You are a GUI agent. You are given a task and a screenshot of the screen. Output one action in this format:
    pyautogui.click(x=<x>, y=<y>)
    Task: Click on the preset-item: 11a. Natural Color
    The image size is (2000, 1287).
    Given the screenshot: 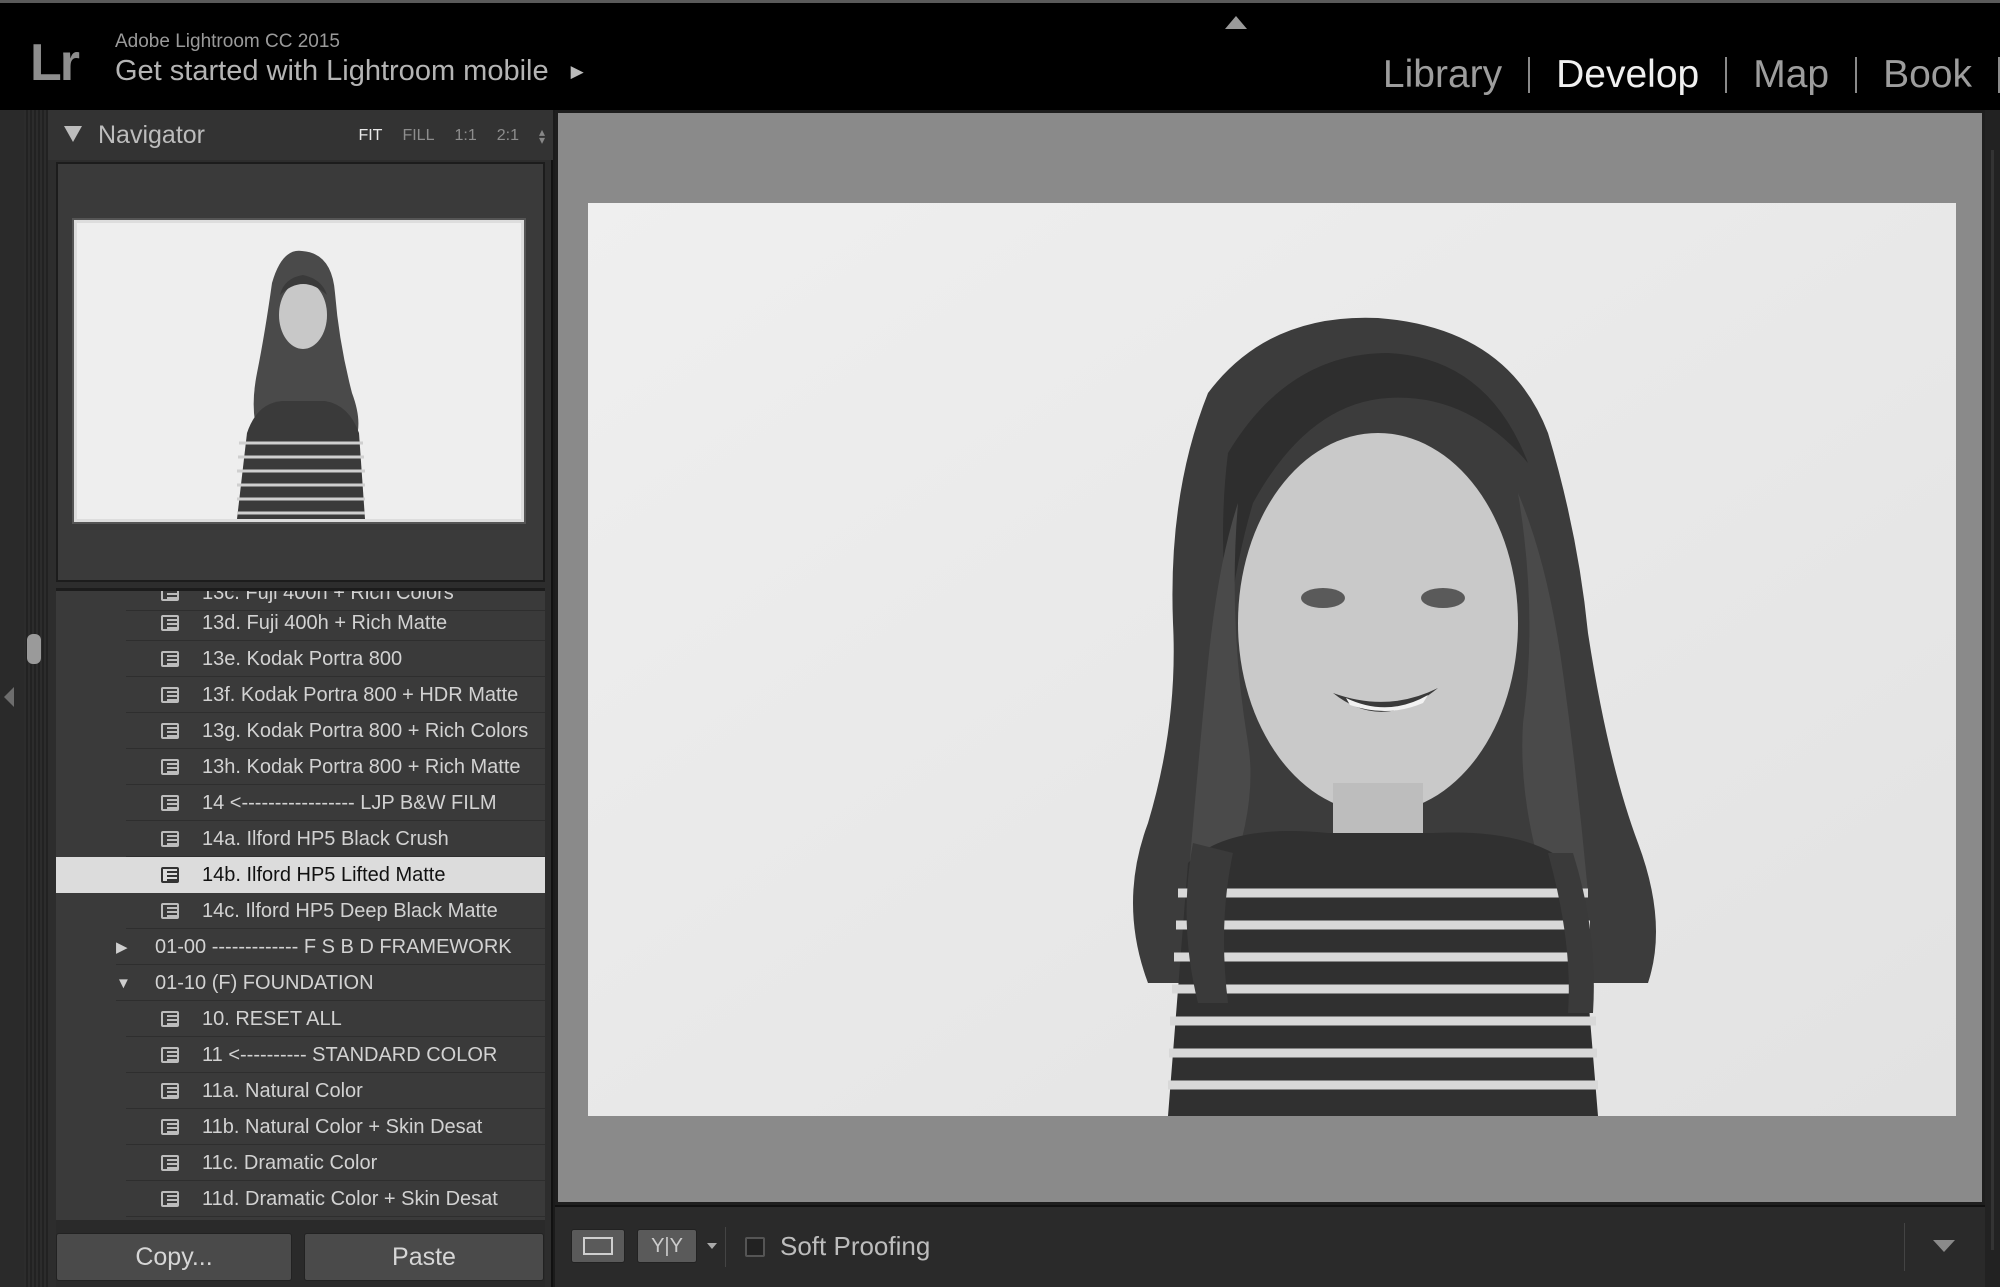 What is the action you would take?
    pyautogui.click(x=300, y=1091)
    